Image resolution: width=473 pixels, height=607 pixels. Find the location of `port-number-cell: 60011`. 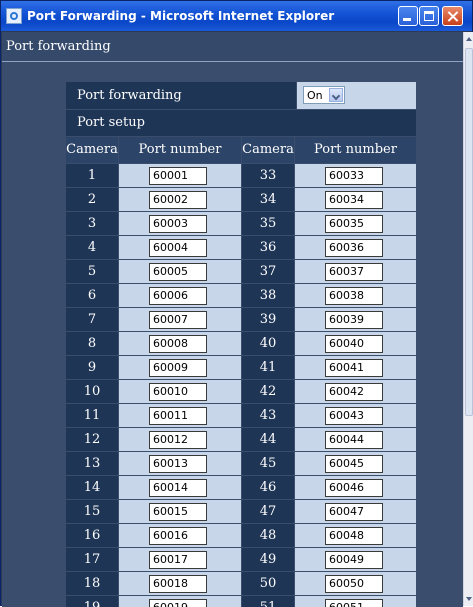

port-number-cell: 60011 is located at coordinates (180, 415).